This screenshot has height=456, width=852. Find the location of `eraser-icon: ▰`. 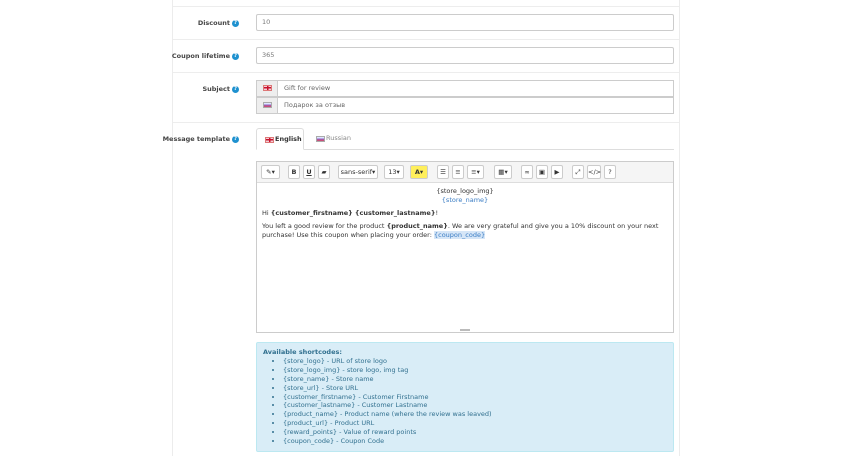

eraser-icon: ▰ is located at coordinates (324, 172).